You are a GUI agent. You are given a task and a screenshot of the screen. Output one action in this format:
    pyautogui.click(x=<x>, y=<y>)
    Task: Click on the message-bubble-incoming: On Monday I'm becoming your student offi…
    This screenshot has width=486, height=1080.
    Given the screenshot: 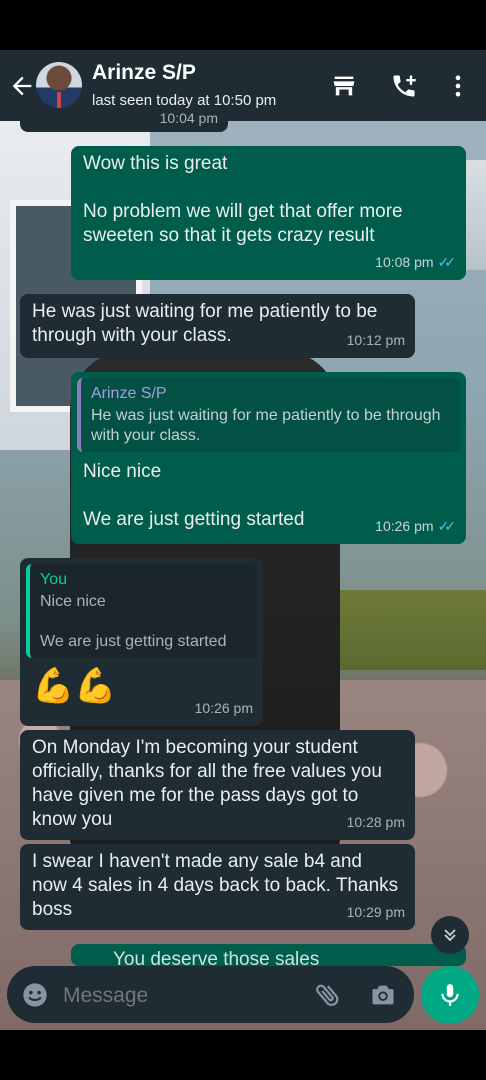 What is the action you would take?
    pyautogui.click(x=217, y=785)
    